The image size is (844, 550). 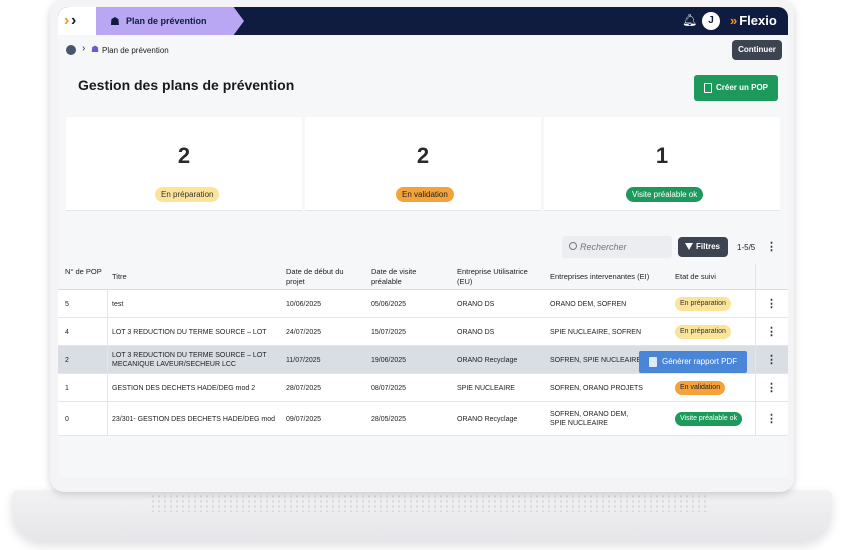 What do you see at coordinates (486, 388) in the screenshot?
I see `cell-eu: SPIE NUCLEAIRE` at bounding box center [486, 388].